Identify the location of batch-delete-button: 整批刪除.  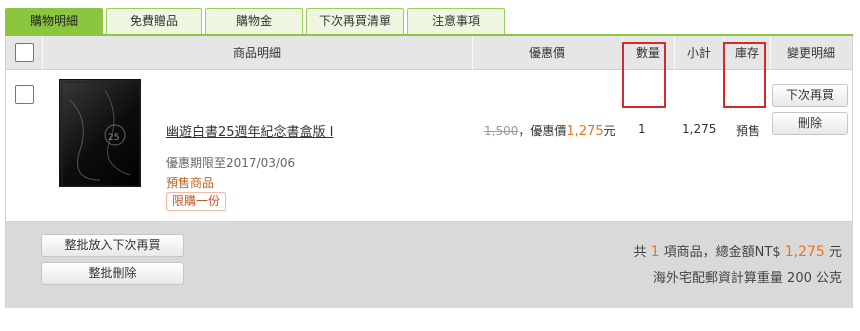
(112, 273).